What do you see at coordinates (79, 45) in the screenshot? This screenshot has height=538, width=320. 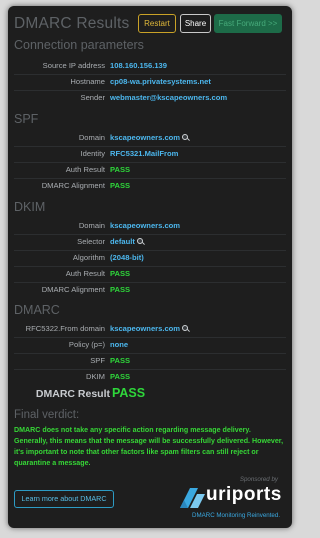 I see `connection-heading: Connection parameters` at bounding box center [79, 45].